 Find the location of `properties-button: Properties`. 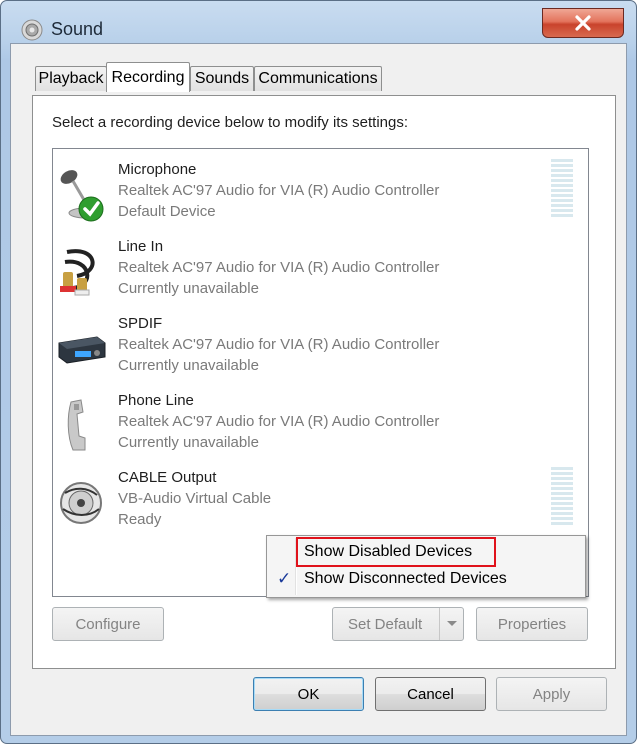

properties-button: Properties is located at coordinates (532, 624).